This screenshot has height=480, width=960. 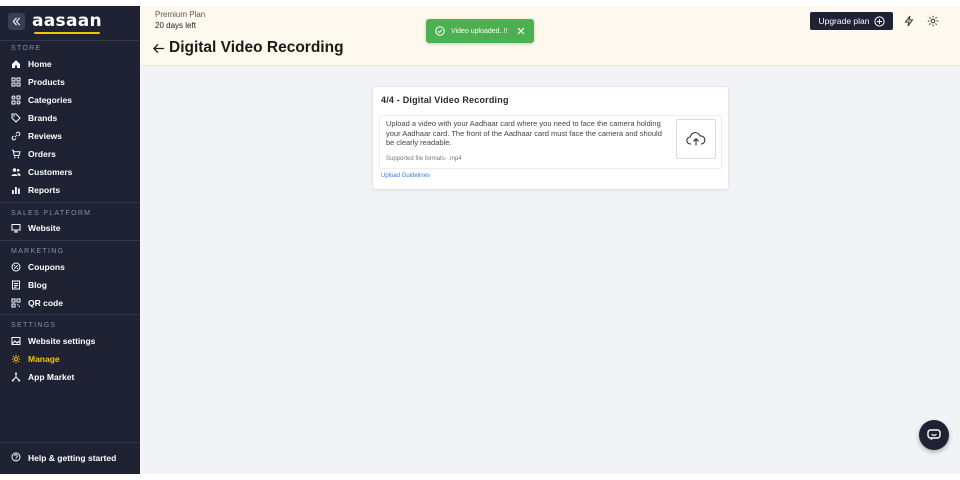 I want to click on sidebar-item-products: Products, so click(x=38, y=82).